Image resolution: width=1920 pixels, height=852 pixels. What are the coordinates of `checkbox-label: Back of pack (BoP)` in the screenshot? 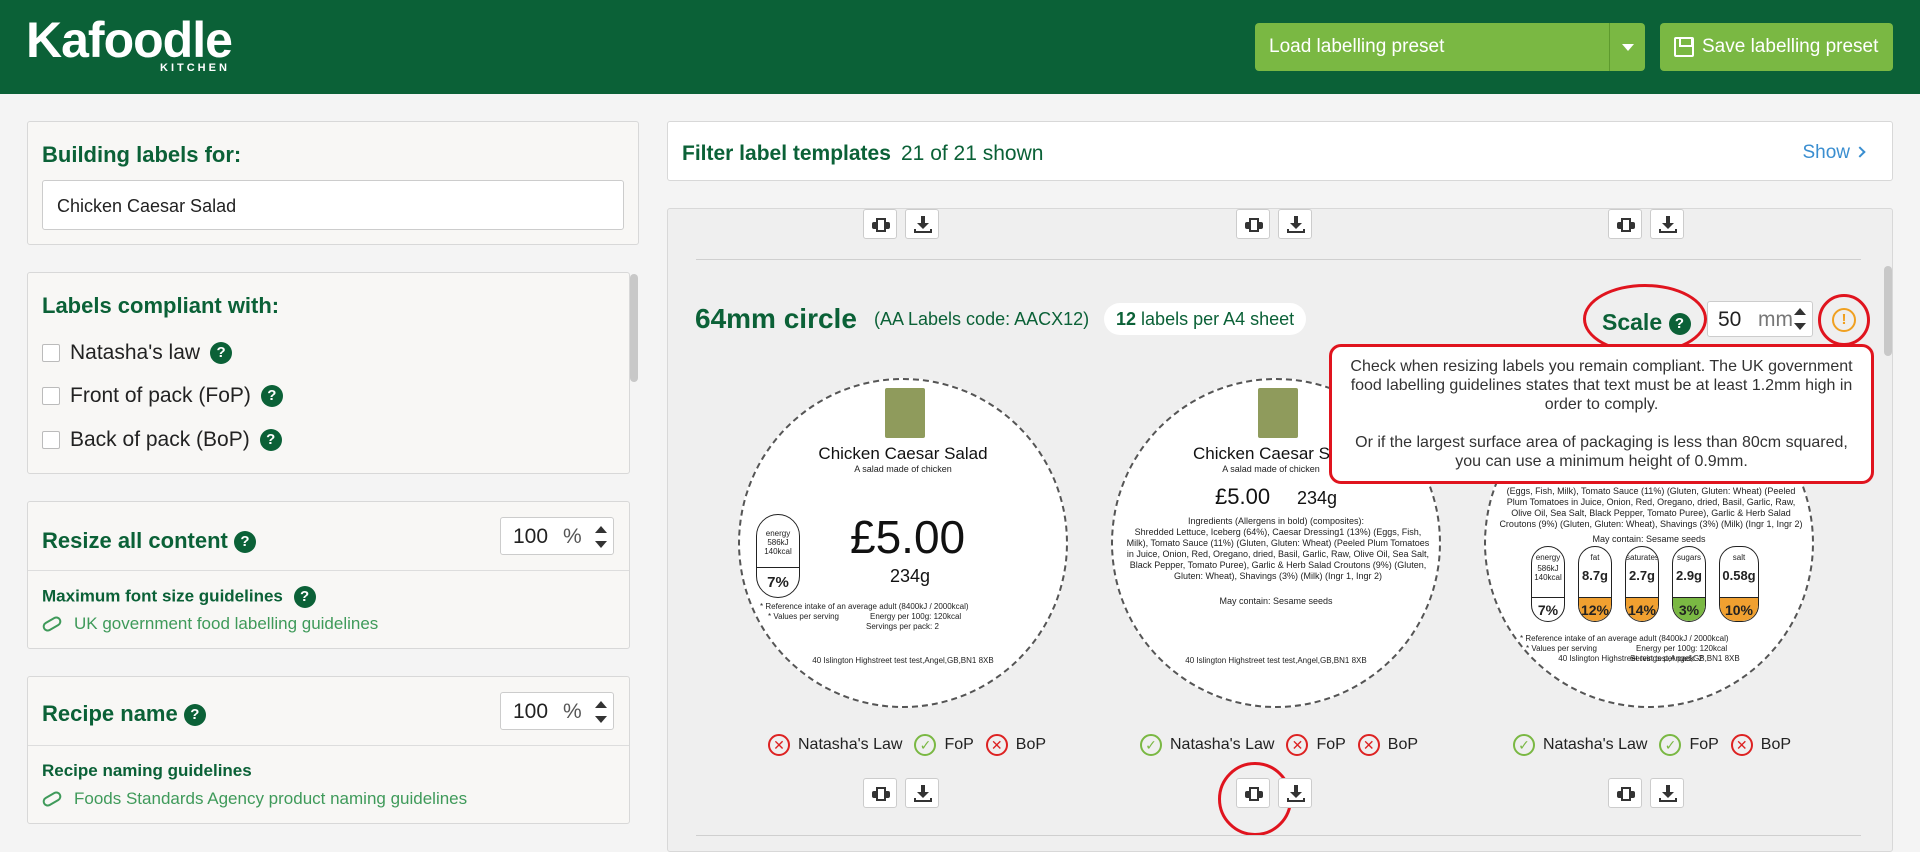 It's located at (160, 439).